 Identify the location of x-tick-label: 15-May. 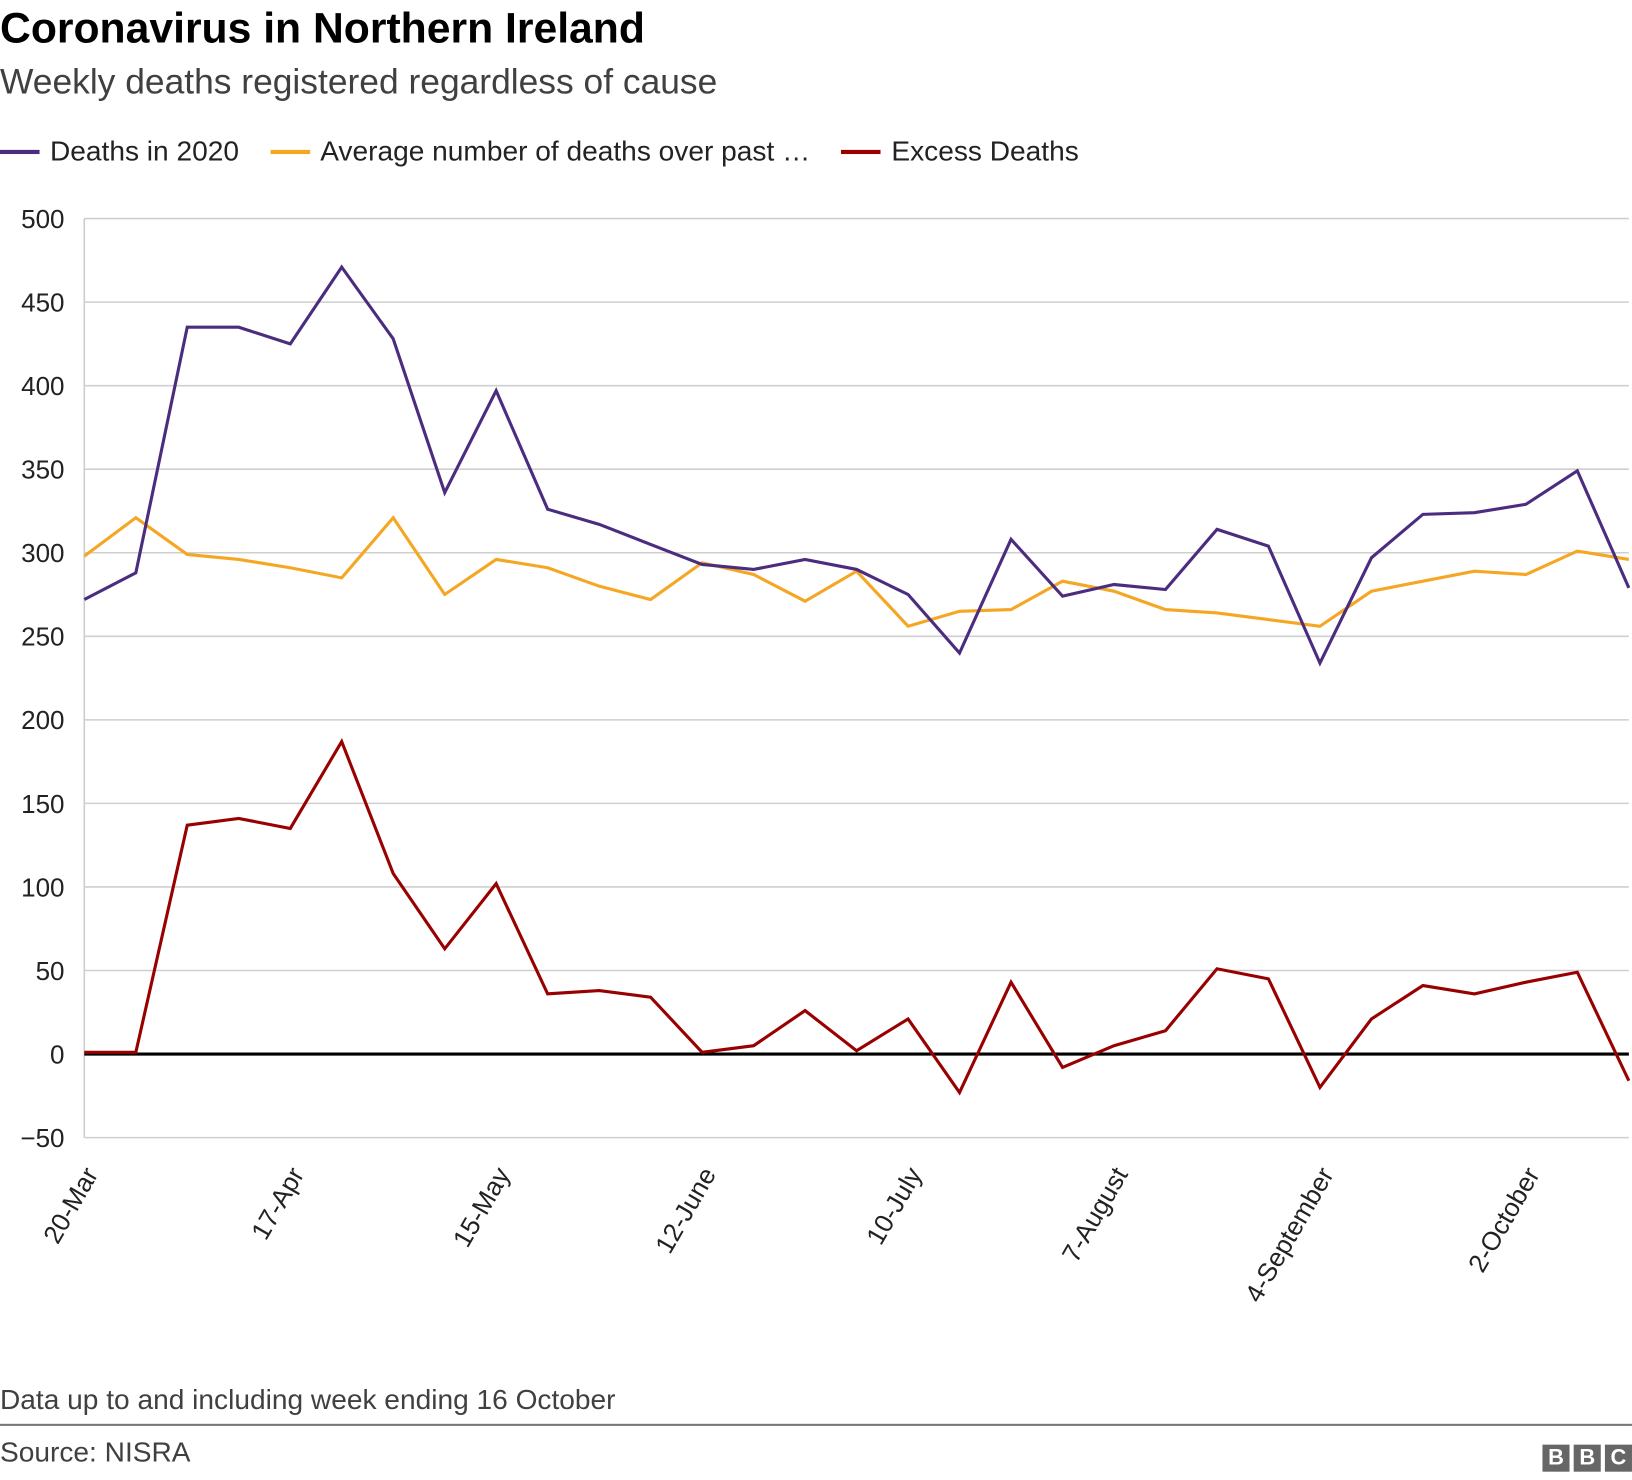
(481, 1207).